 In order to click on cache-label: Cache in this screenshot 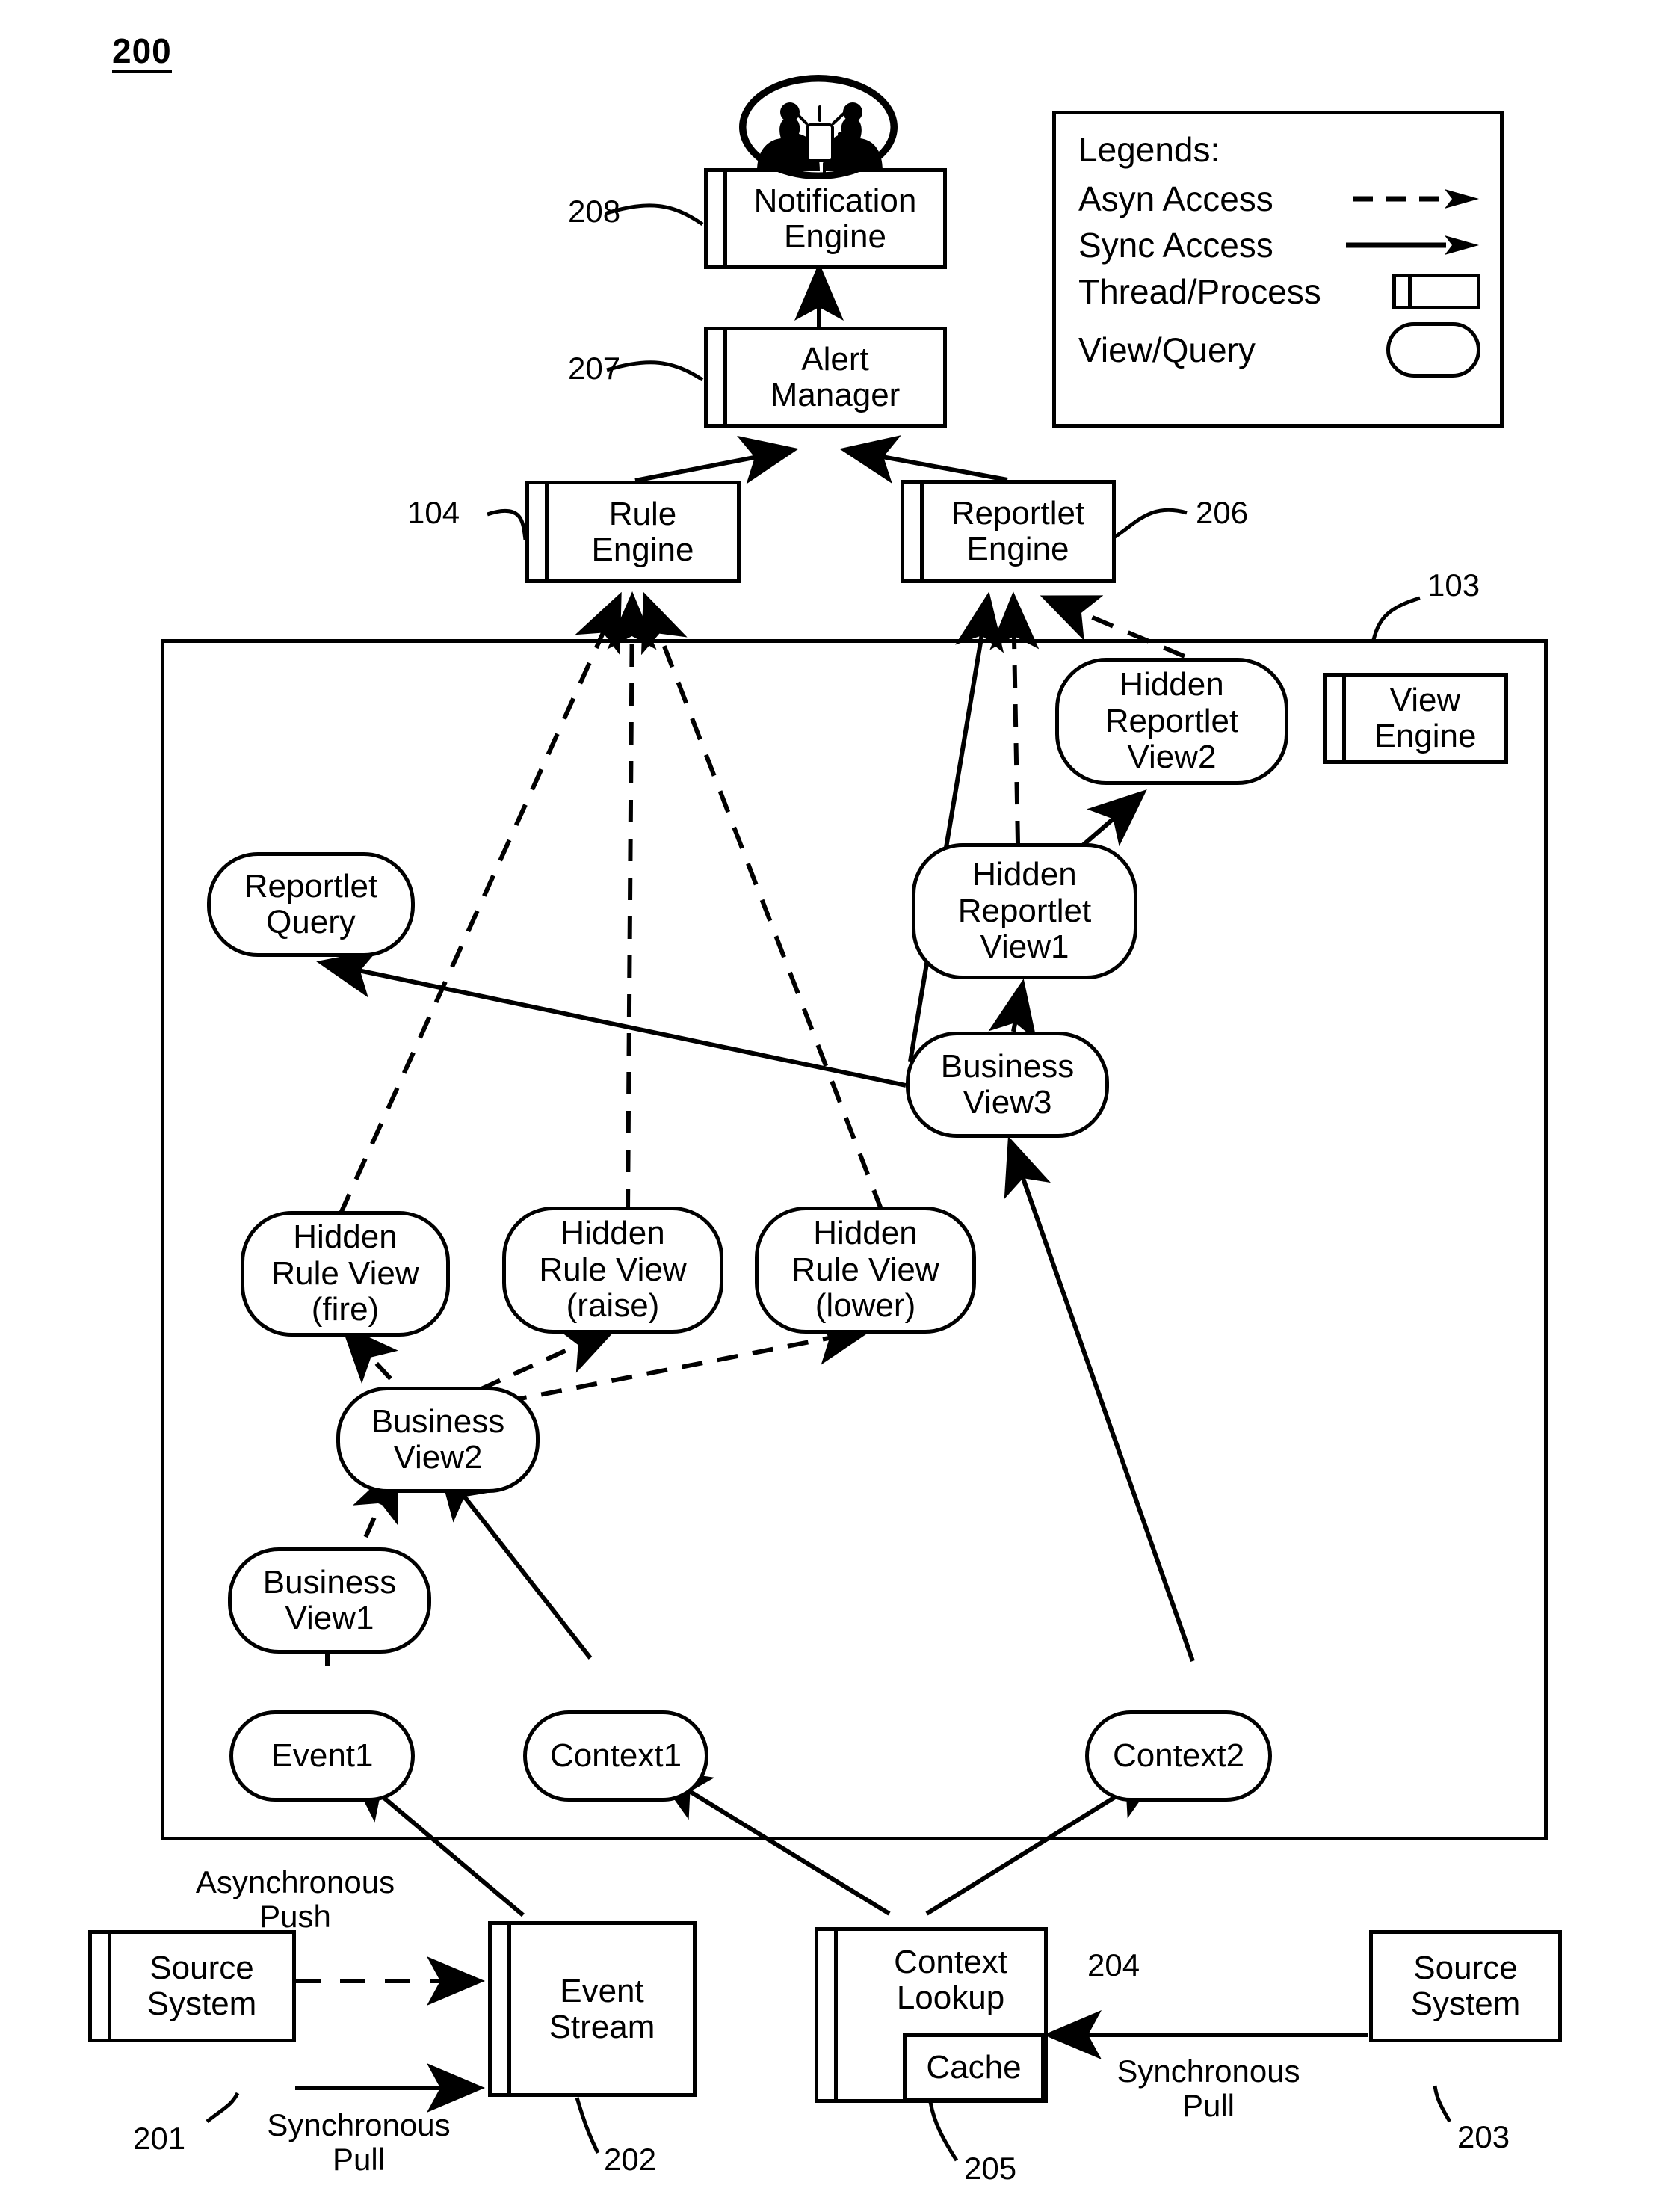, I will do `click(974, 2068)`.